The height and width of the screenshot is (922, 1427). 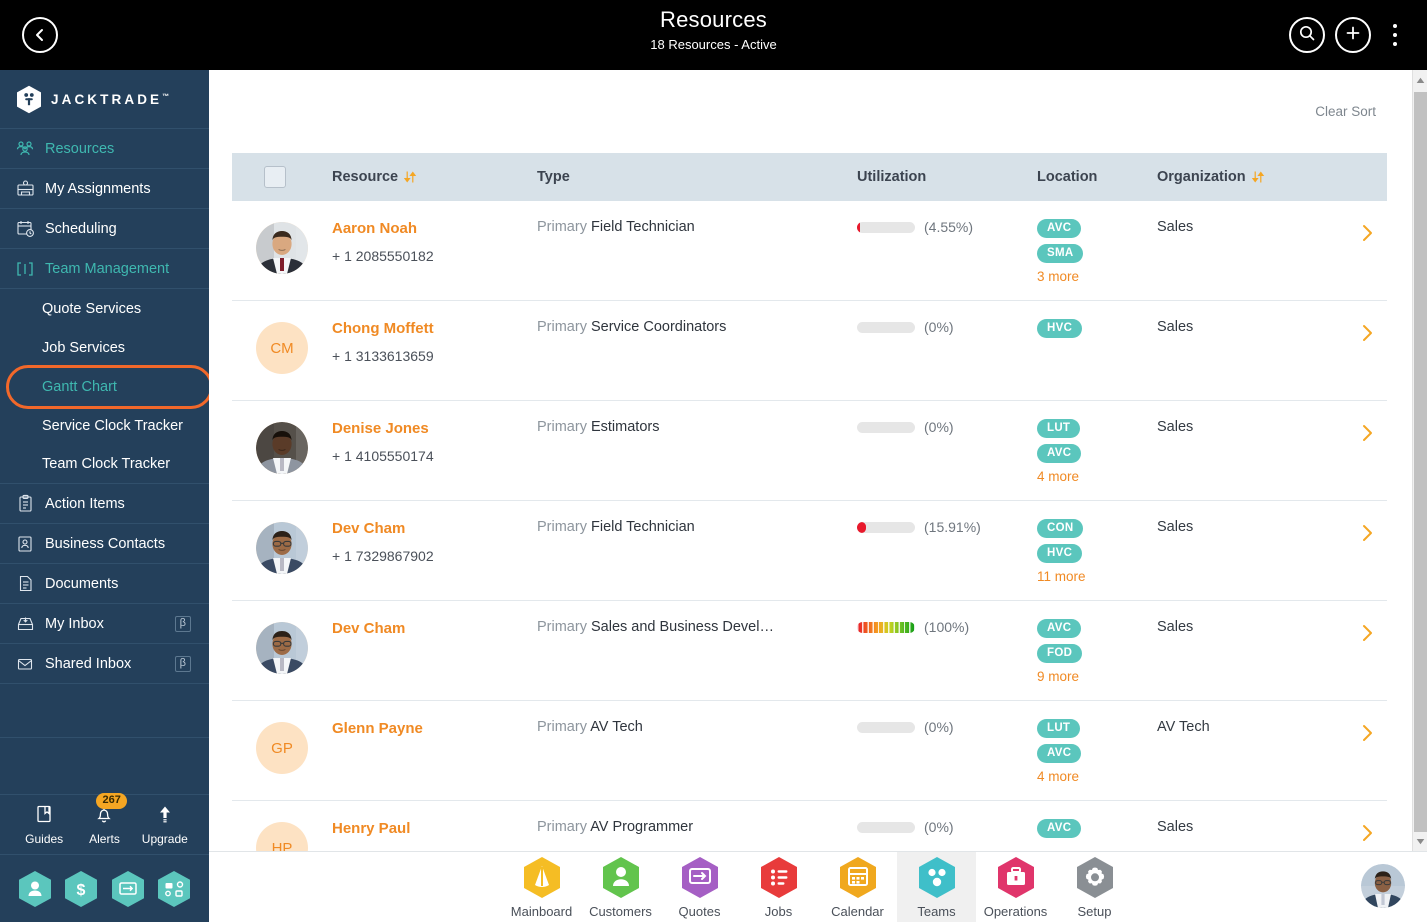 What do you see at coordinates (44, 825) in the screenshot?
I see `sidebar-guides-button: Guides` at bounding box center [44, 825].